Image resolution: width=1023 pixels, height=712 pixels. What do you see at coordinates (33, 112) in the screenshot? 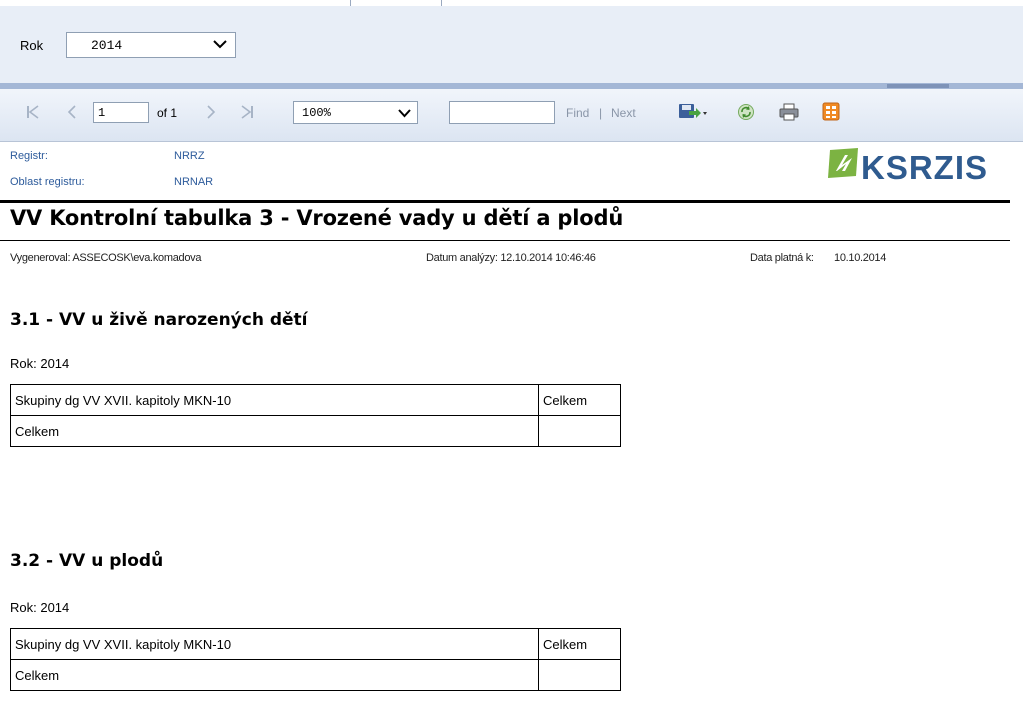
I see `first-page-icon` at bounding box center [33, 112].